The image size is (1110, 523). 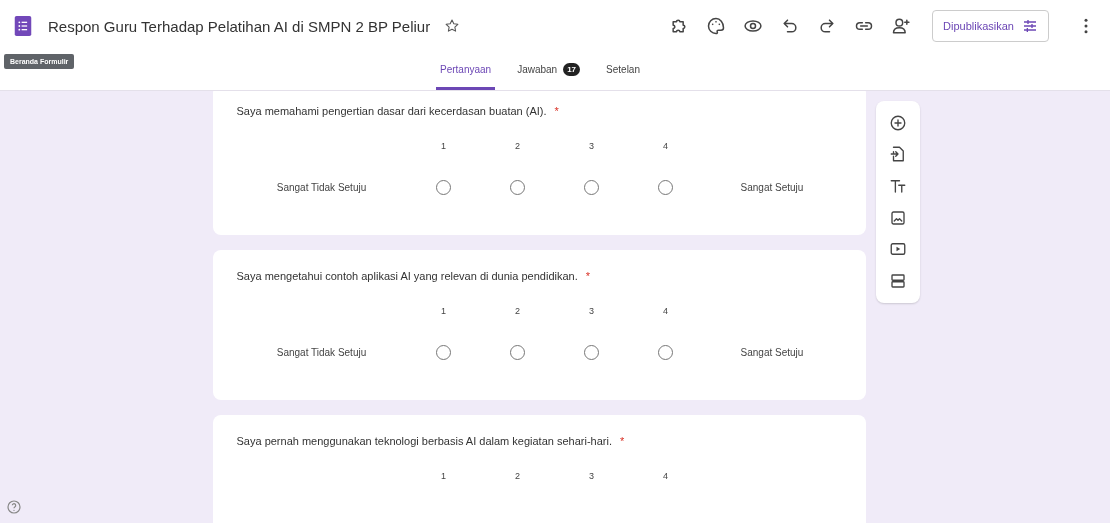 What do you see at coordinates (572, 69) in the screenshot?
I see `count-badge: 17` at bounding box center [572, 69].